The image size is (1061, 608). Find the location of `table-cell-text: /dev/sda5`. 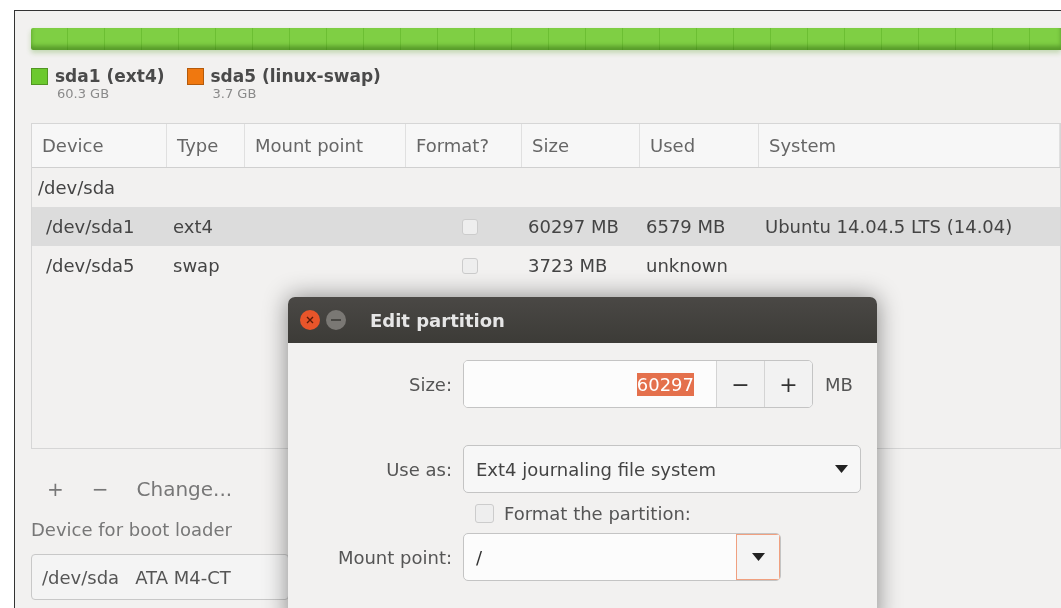

table-cell-text: /dev/sda5 is located at coordinates (90, 265).